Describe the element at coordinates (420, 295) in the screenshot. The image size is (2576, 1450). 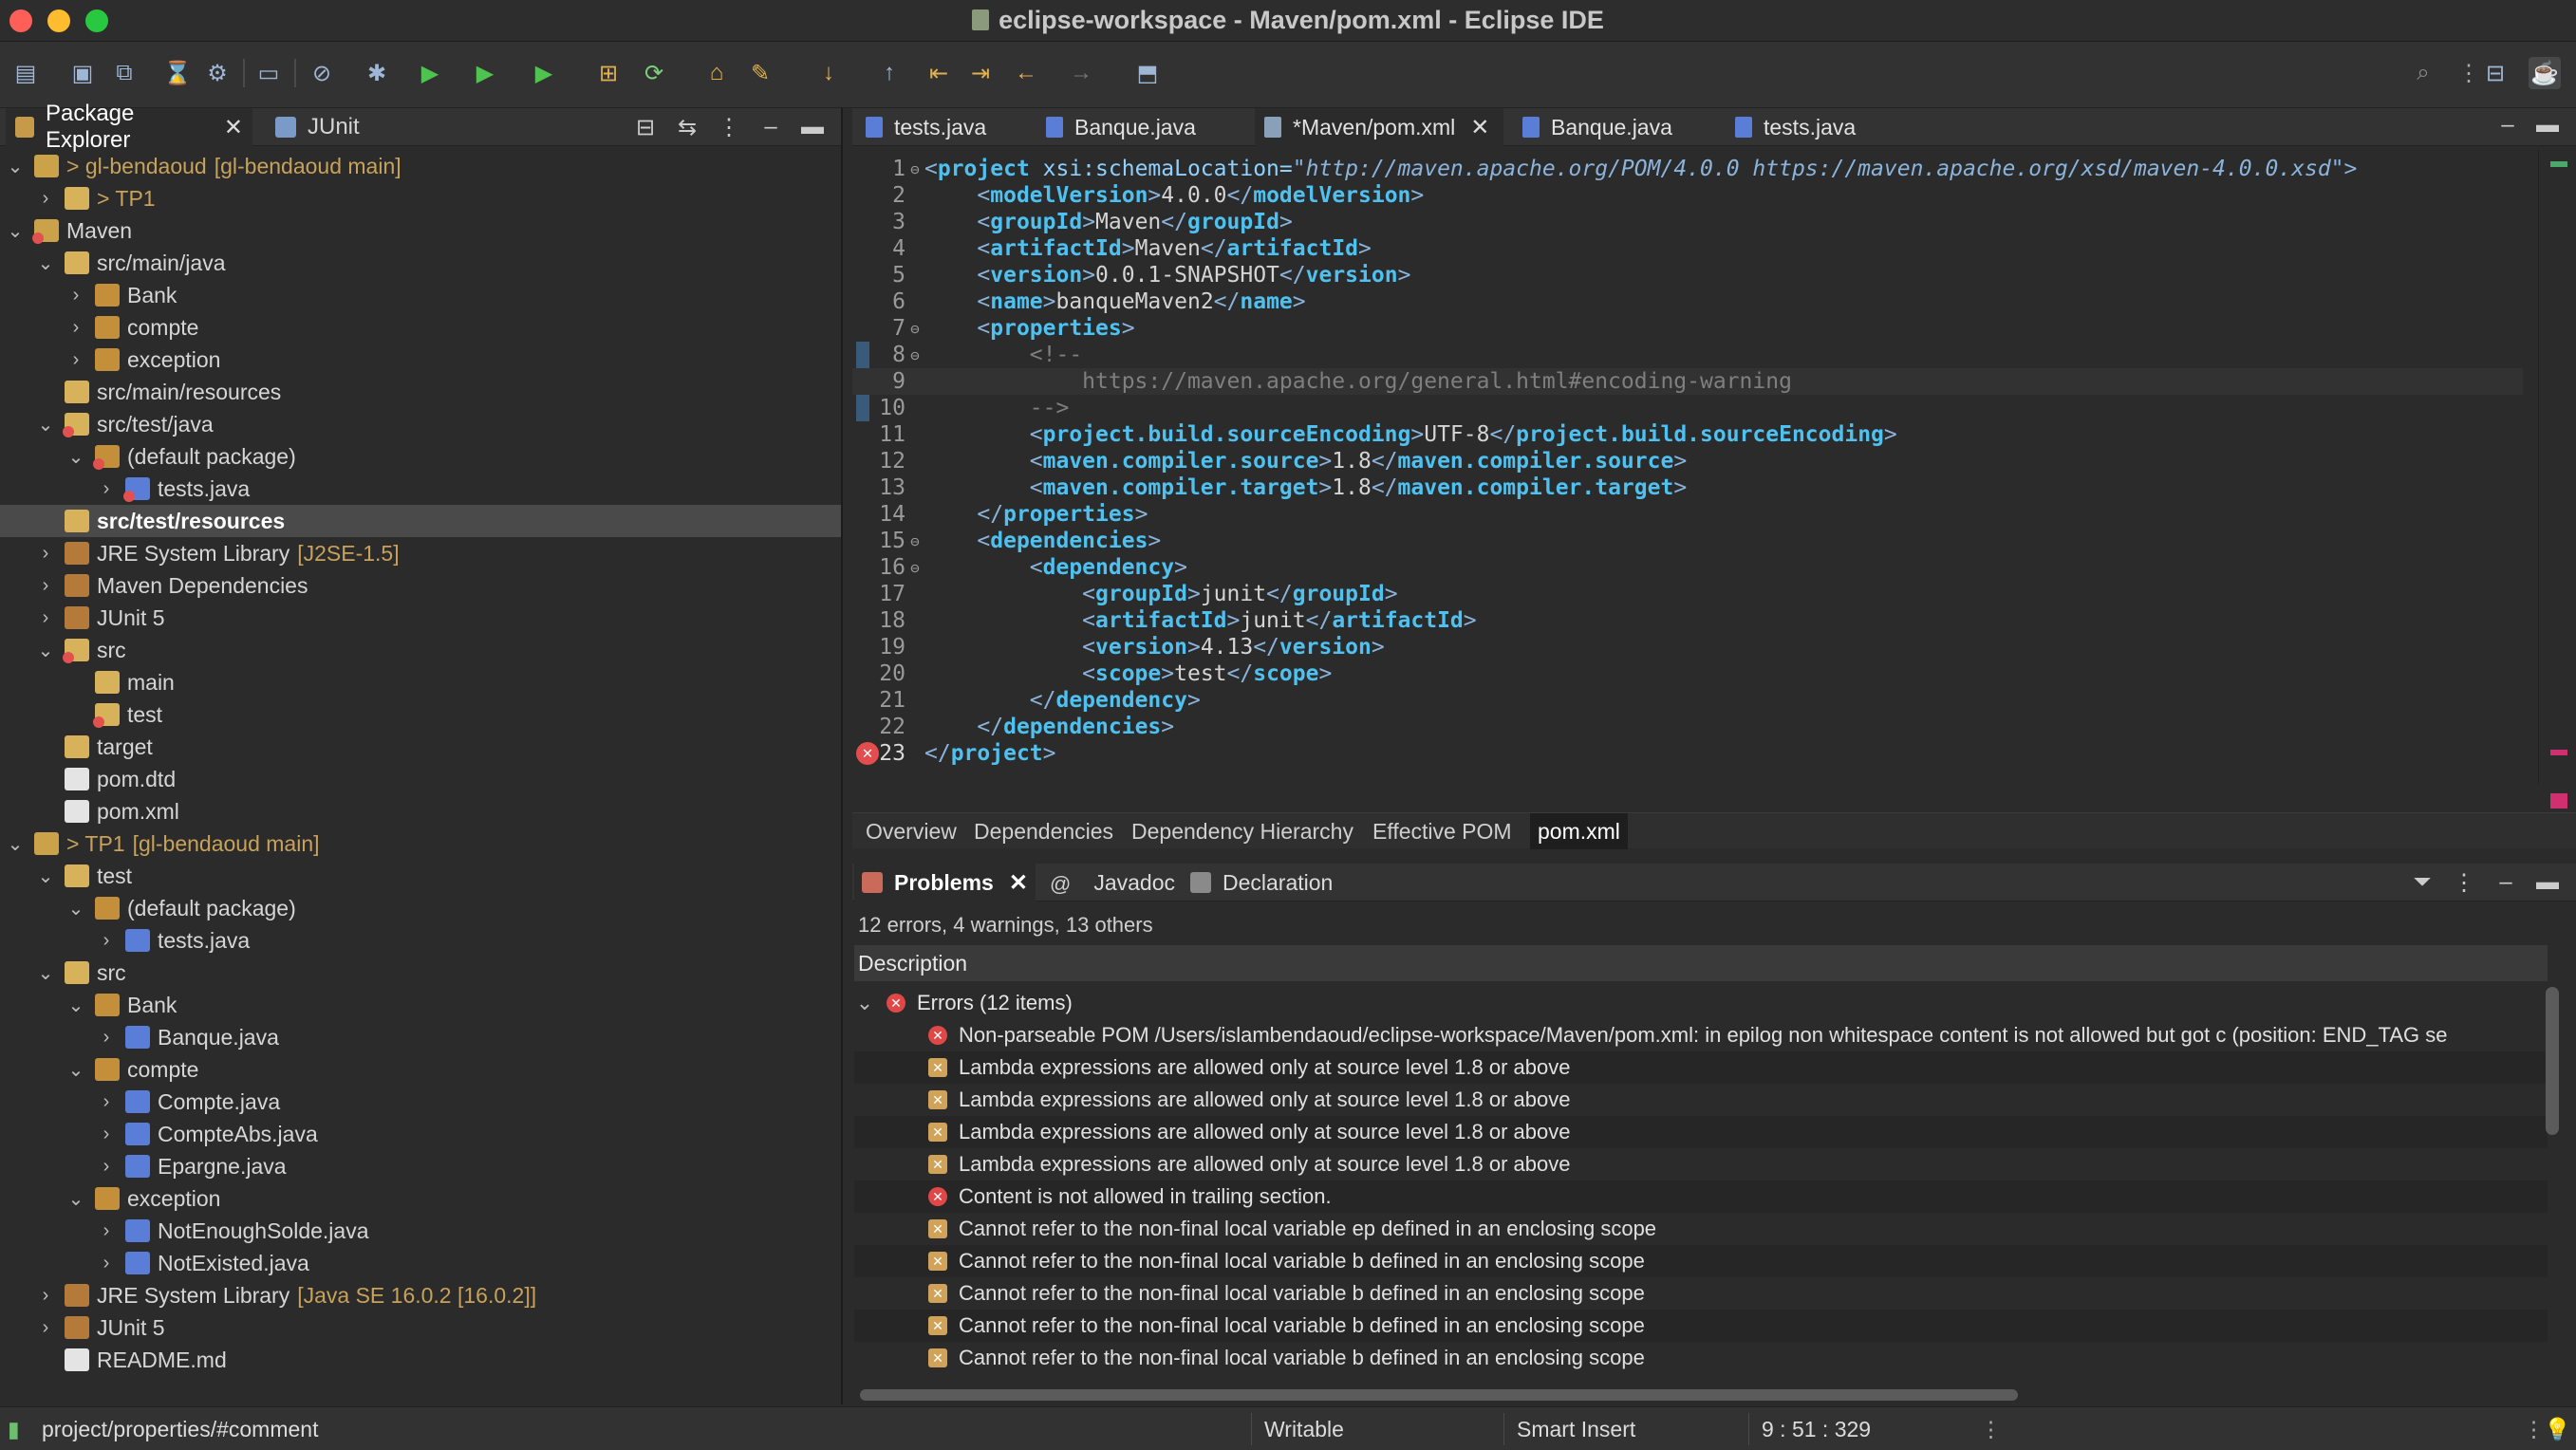
I see `tree-node: › Bank` at that location.